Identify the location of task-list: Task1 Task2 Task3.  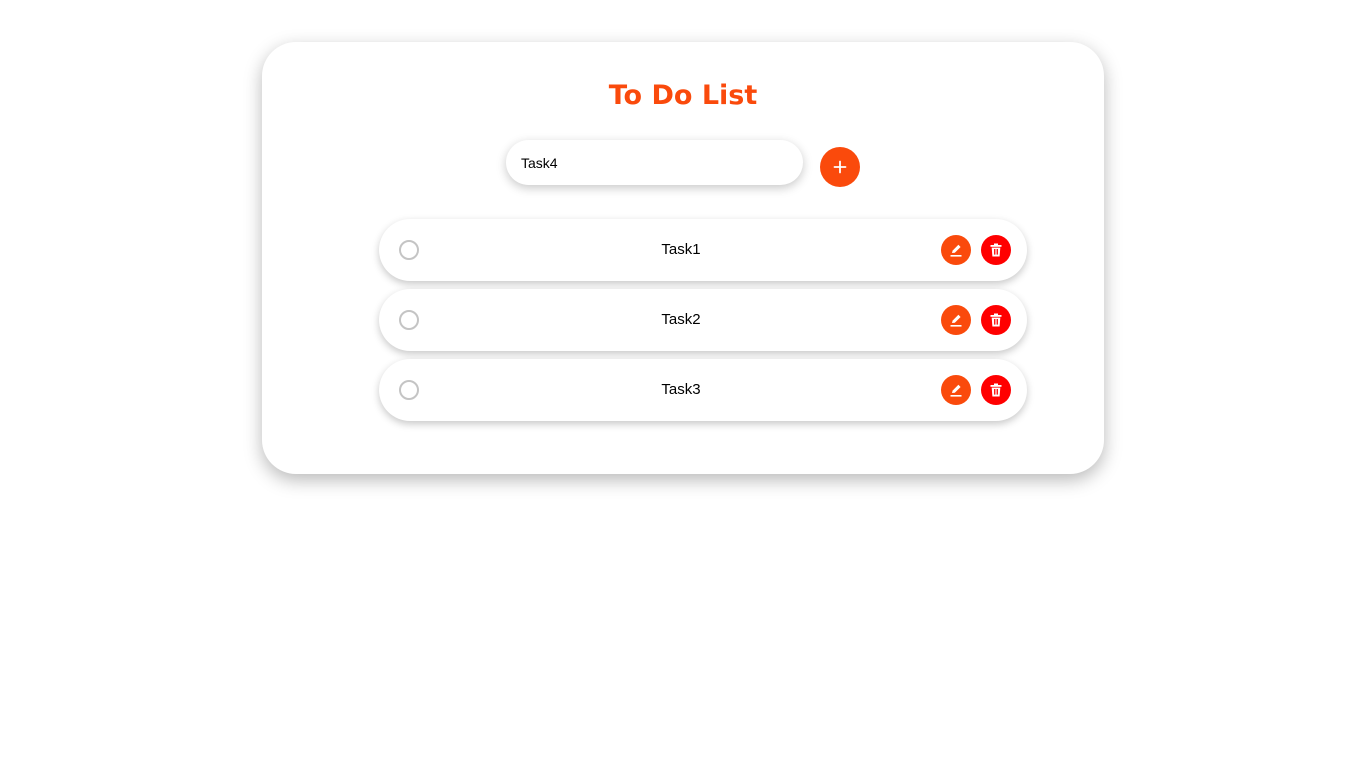
(703, 324).